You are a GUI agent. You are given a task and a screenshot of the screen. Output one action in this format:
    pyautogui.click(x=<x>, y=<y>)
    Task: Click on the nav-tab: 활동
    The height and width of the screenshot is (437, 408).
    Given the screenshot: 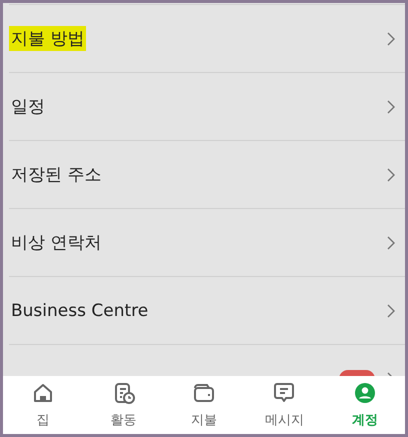 What is the action you would take?
    pyautogui.click(x=123, y=405)
    